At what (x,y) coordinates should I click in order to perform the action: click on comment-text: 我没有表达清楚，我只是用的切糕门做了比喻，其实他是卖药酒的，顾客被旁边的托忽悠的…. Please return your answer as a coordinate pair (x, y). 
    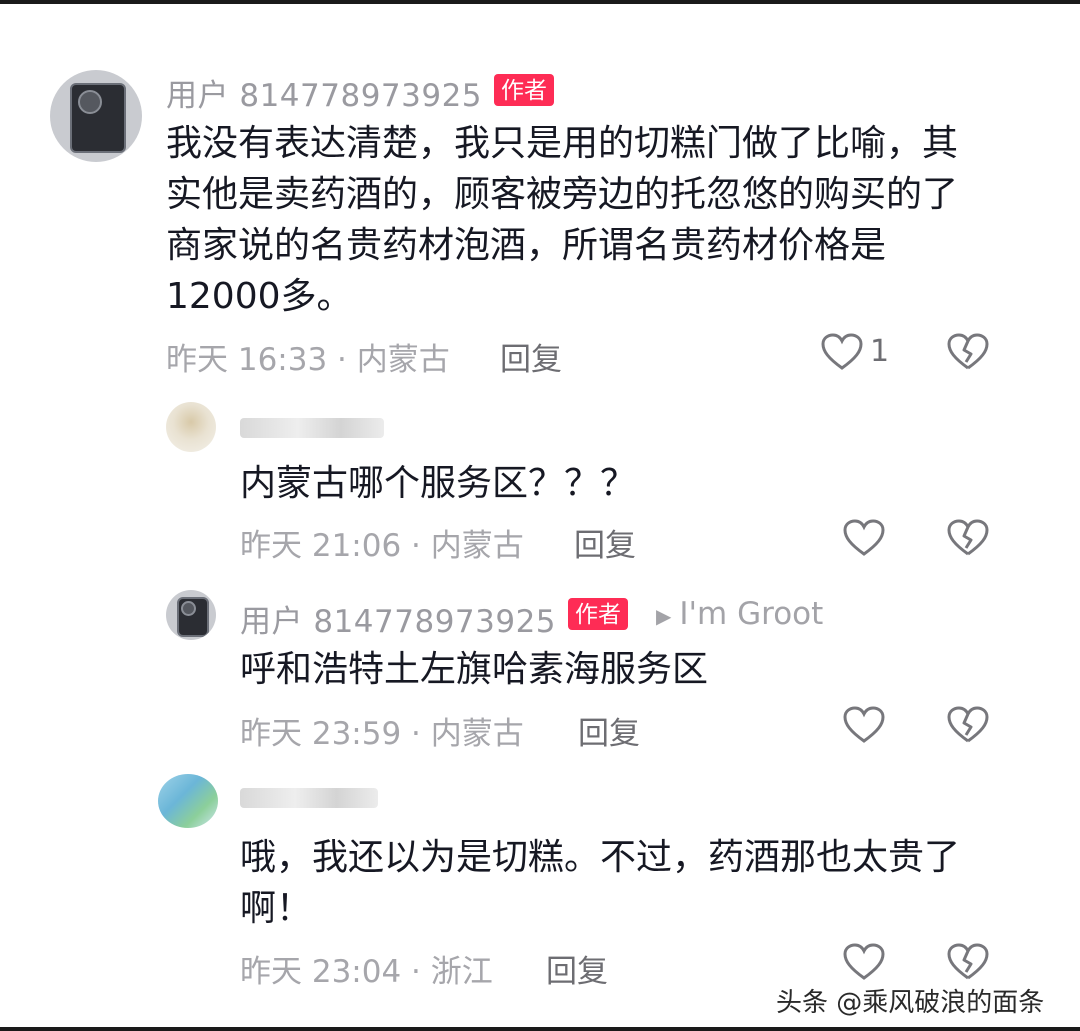
    Looking at the image, I should click on (562, 220).